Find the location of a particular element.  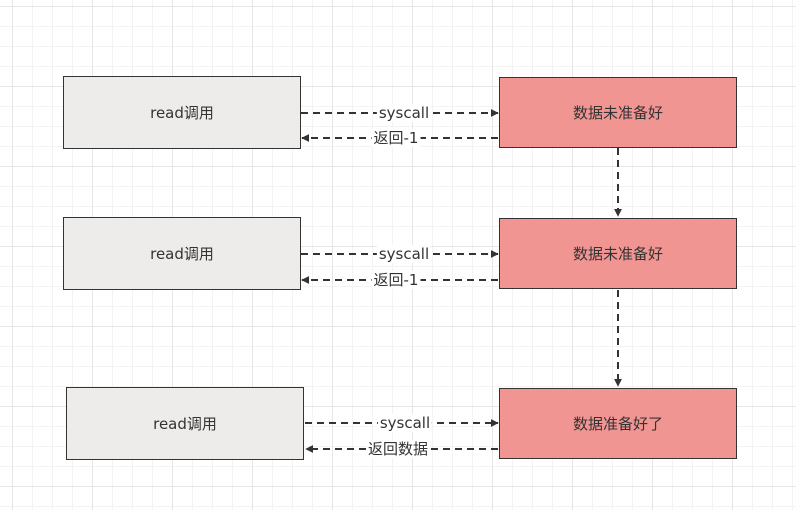

syscall-label-1: syscall is located at coordinates (404, 113).